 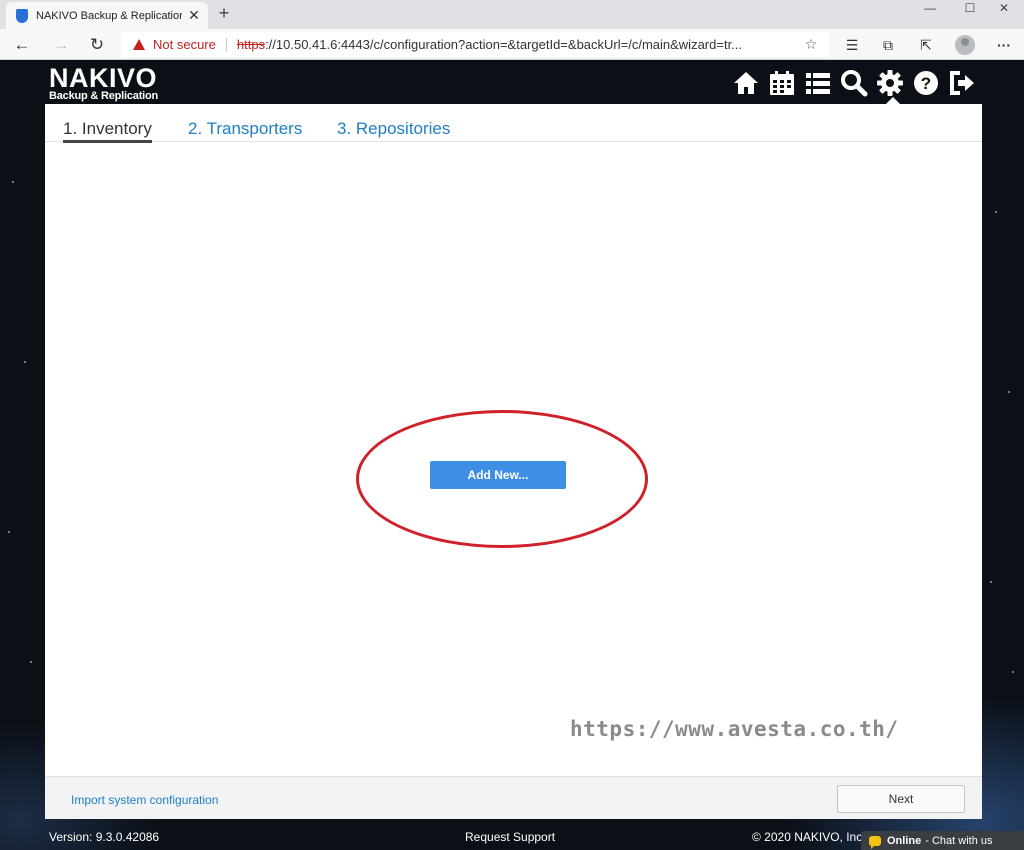 I want to click on new-tab-button: +, so click(x=224, y=13).